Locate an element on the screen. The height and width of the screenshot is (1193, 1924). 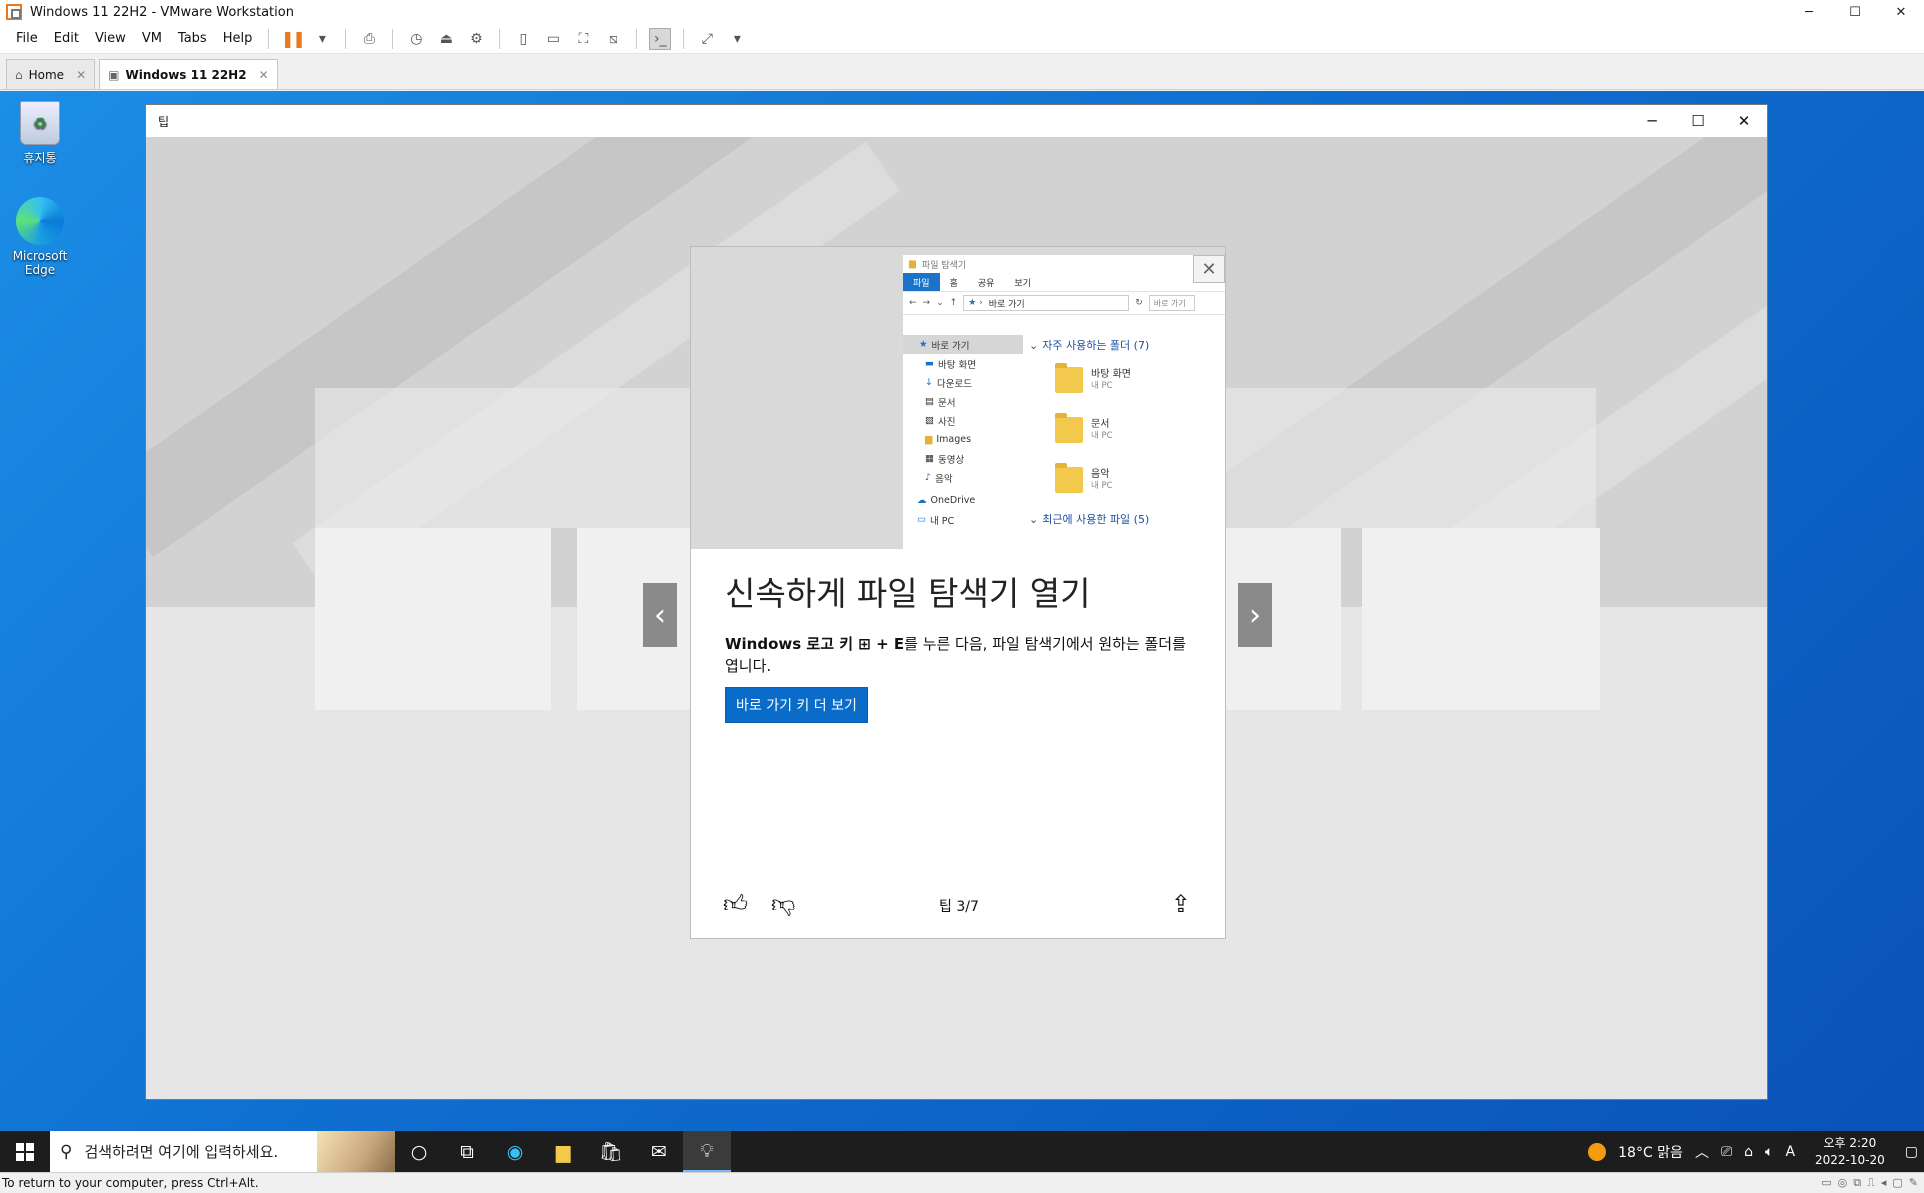
ribbon-tab: 홈 is located at coordinates (953, 283).